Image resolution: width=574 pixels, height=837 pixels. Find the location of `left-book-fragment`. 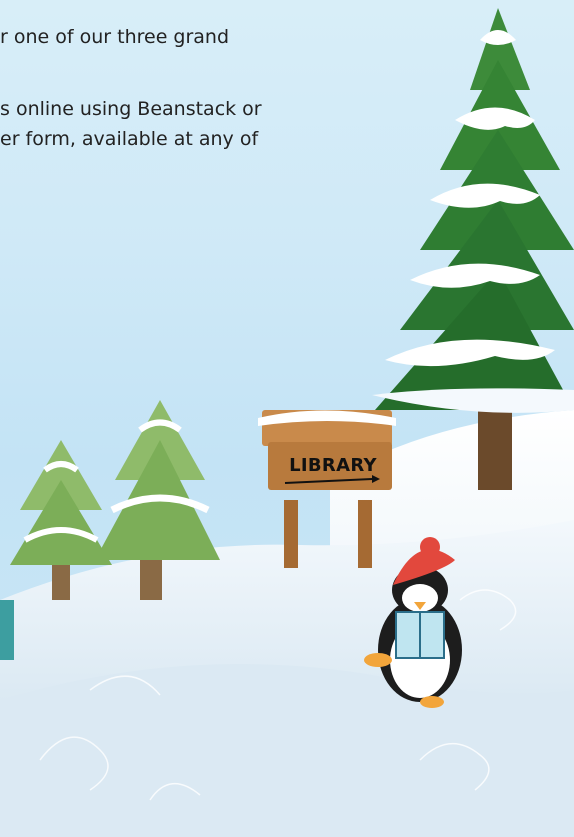

left-book-fragment is located at coordinates (7, 630).